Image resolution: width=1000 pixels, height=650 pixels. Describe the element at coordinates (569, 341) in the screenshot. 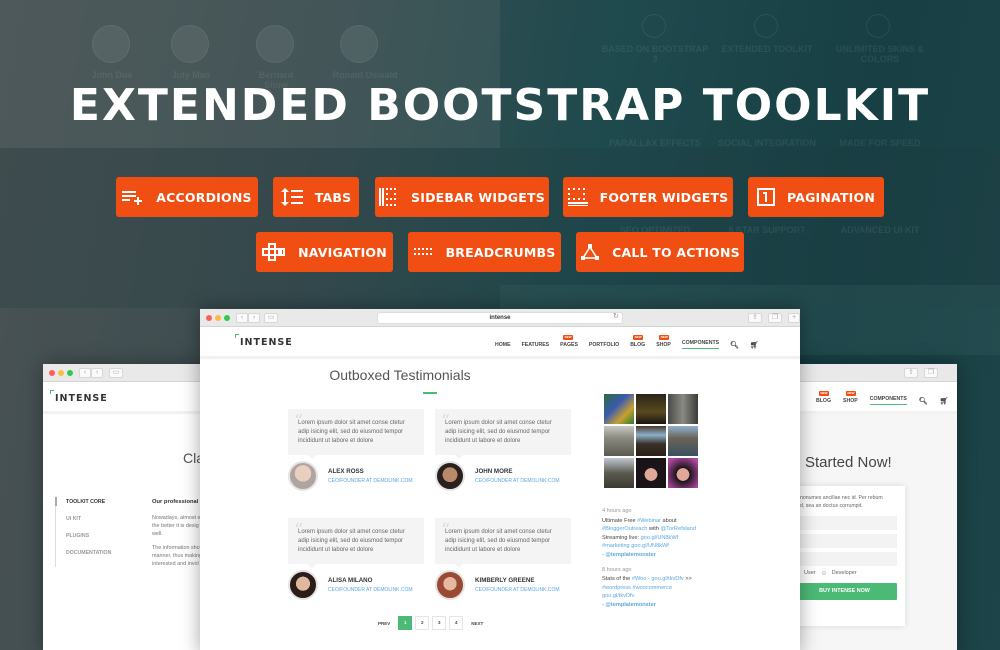

I see `nav-pages: NEW PAGES` at that location.